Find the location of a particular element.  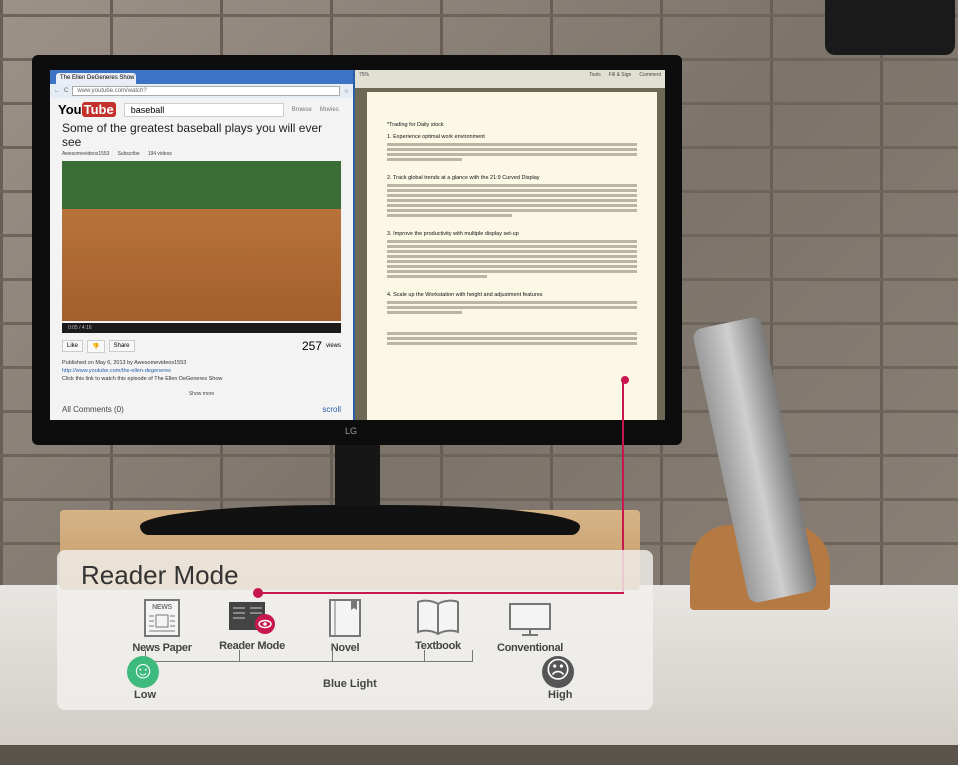

search-input: baseball is located at coordinates (203, 109).